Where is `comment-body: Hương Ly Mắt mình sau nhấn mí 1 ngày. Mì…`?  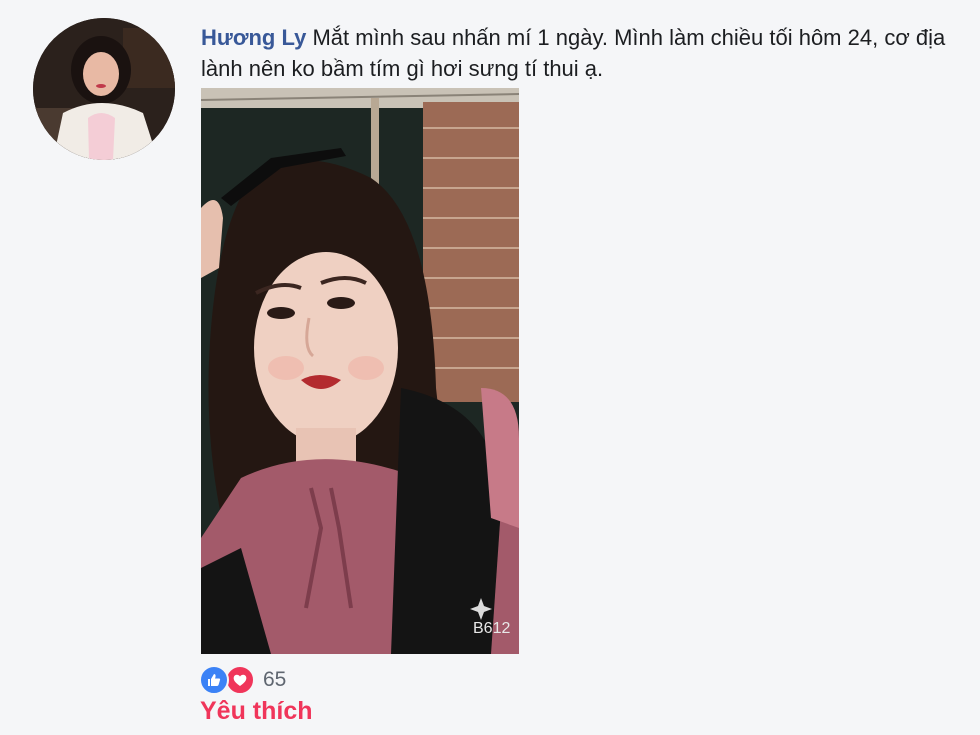
comment-body: Hương Ly Mắt mình sau nhấn mí 1 ngày. Mì… is located at coordinates (581, 53).